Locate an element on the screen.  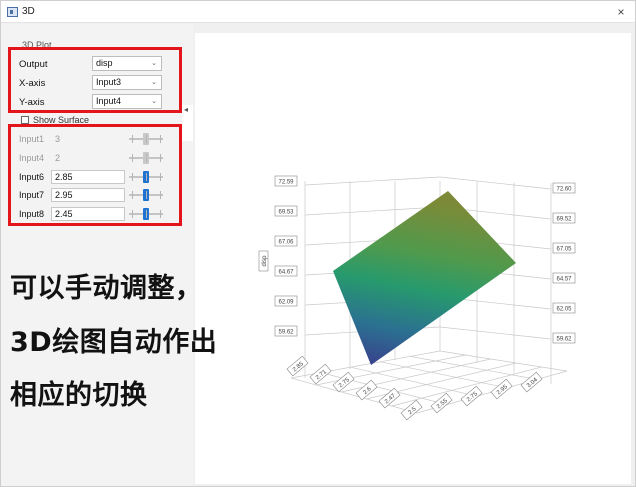
input-row-label: Input8 is located at coordinates (32, 214).